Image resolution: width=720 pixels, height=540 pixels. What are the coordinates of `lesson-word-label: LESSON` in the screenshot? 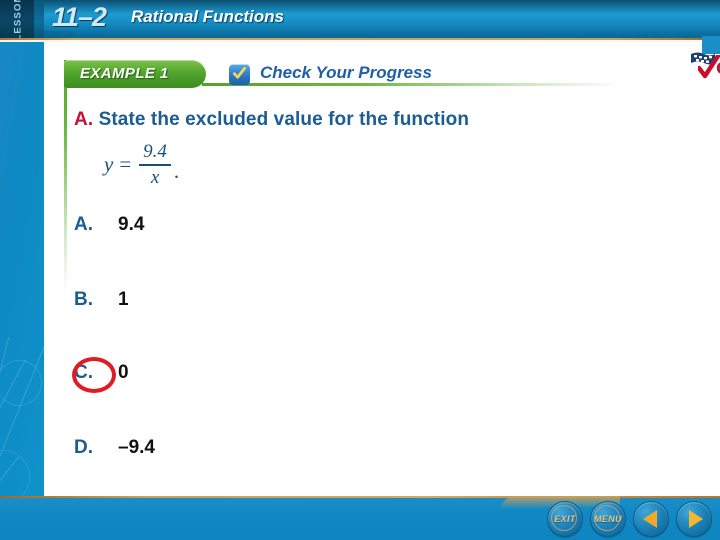 It's located at (18, 20).